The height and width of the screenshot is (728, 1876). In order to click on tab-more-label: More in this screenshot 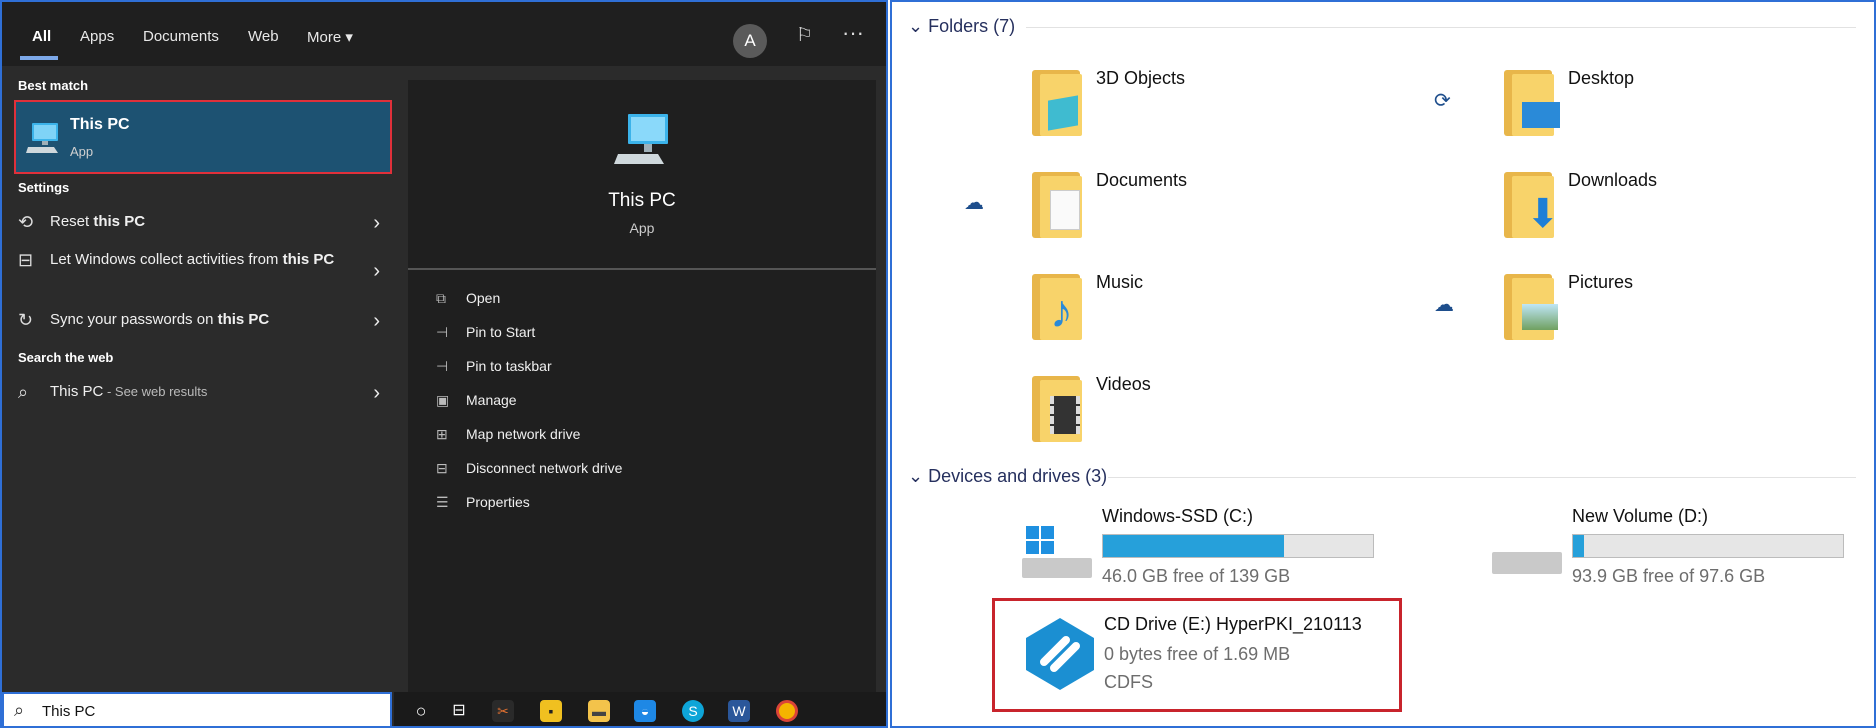, I will do `click(324, 37)`.